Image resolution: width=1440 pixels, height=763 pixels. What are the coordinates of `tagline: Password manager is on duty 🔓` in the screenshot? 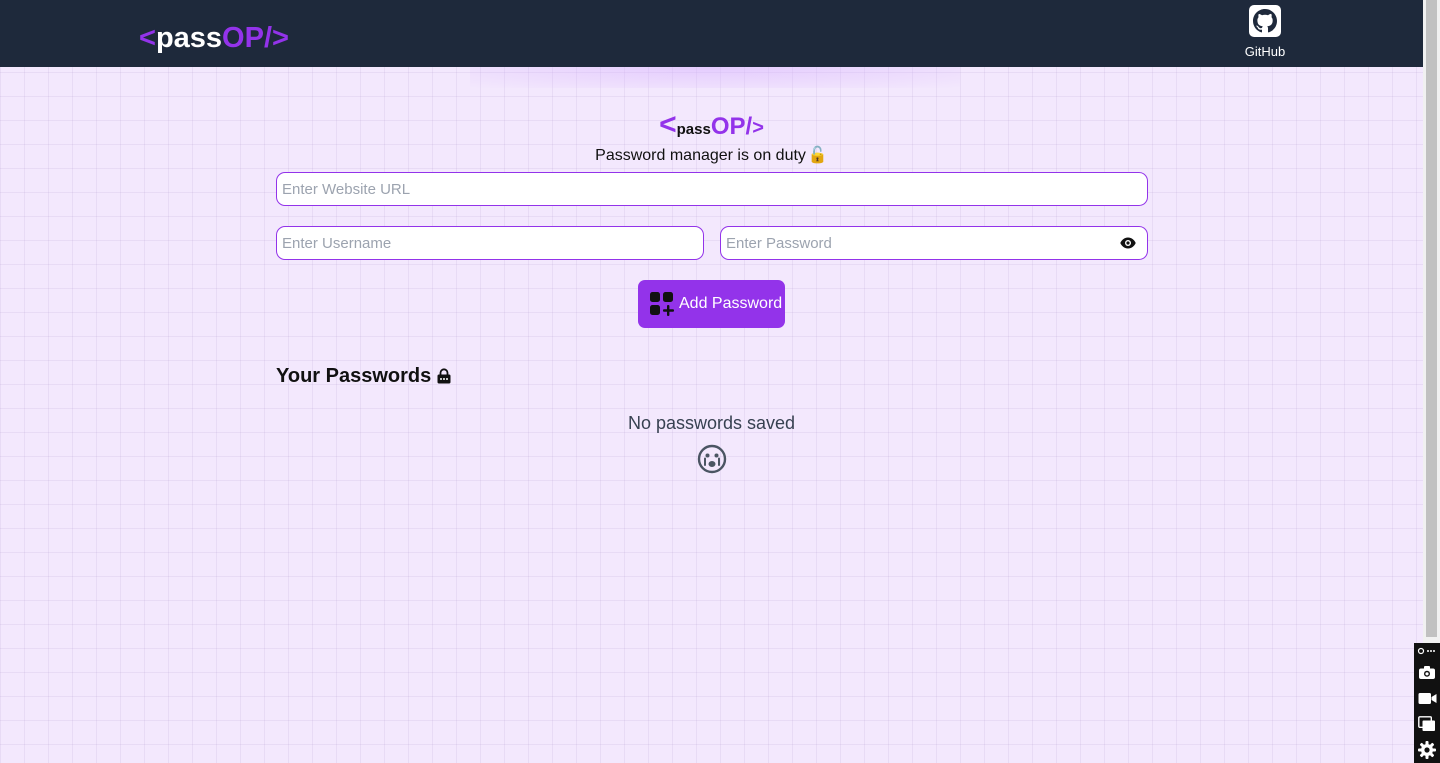 It's located at (711, 156).